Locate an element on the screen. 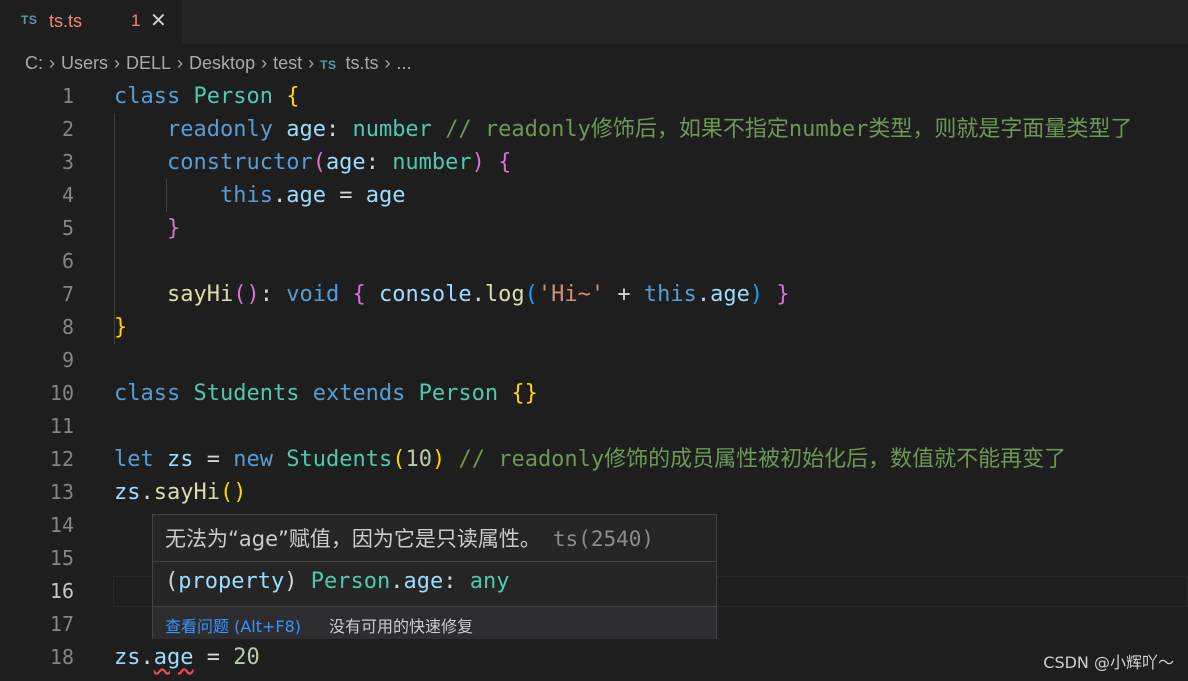  line-number: 15 is located at coordinates (61, 558).